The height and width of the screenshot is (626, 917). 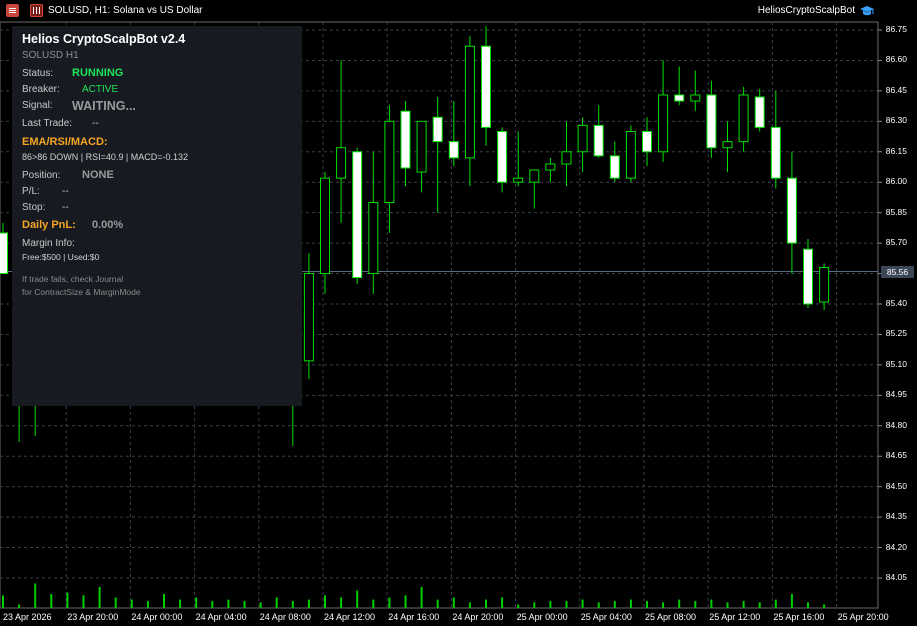 What do you see at coordinates (65, 191) in the screenshot?
I see `pl-value: --` at bounding box center [65, 191].